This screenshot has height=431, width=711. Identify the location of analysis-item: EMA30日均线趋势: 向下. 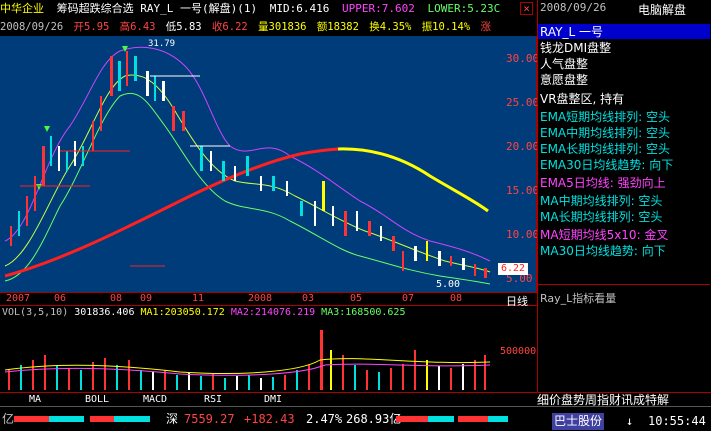
(606, 165).